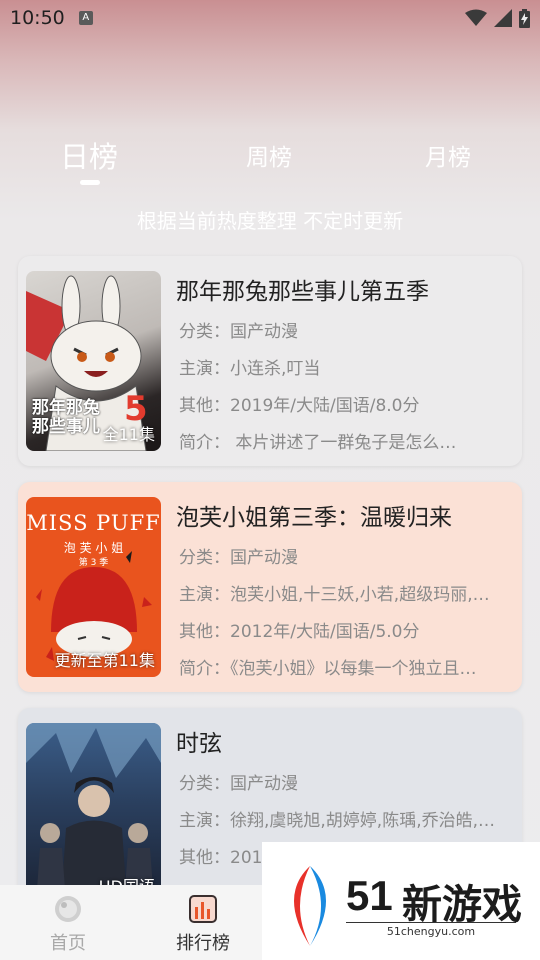 The height and width of the screenshot is (960, 540). What do you see at coordinates (203, 943) in the screenshot?
I see `nav-ranking-label: 排行榜` at bounding box center [203, 943].